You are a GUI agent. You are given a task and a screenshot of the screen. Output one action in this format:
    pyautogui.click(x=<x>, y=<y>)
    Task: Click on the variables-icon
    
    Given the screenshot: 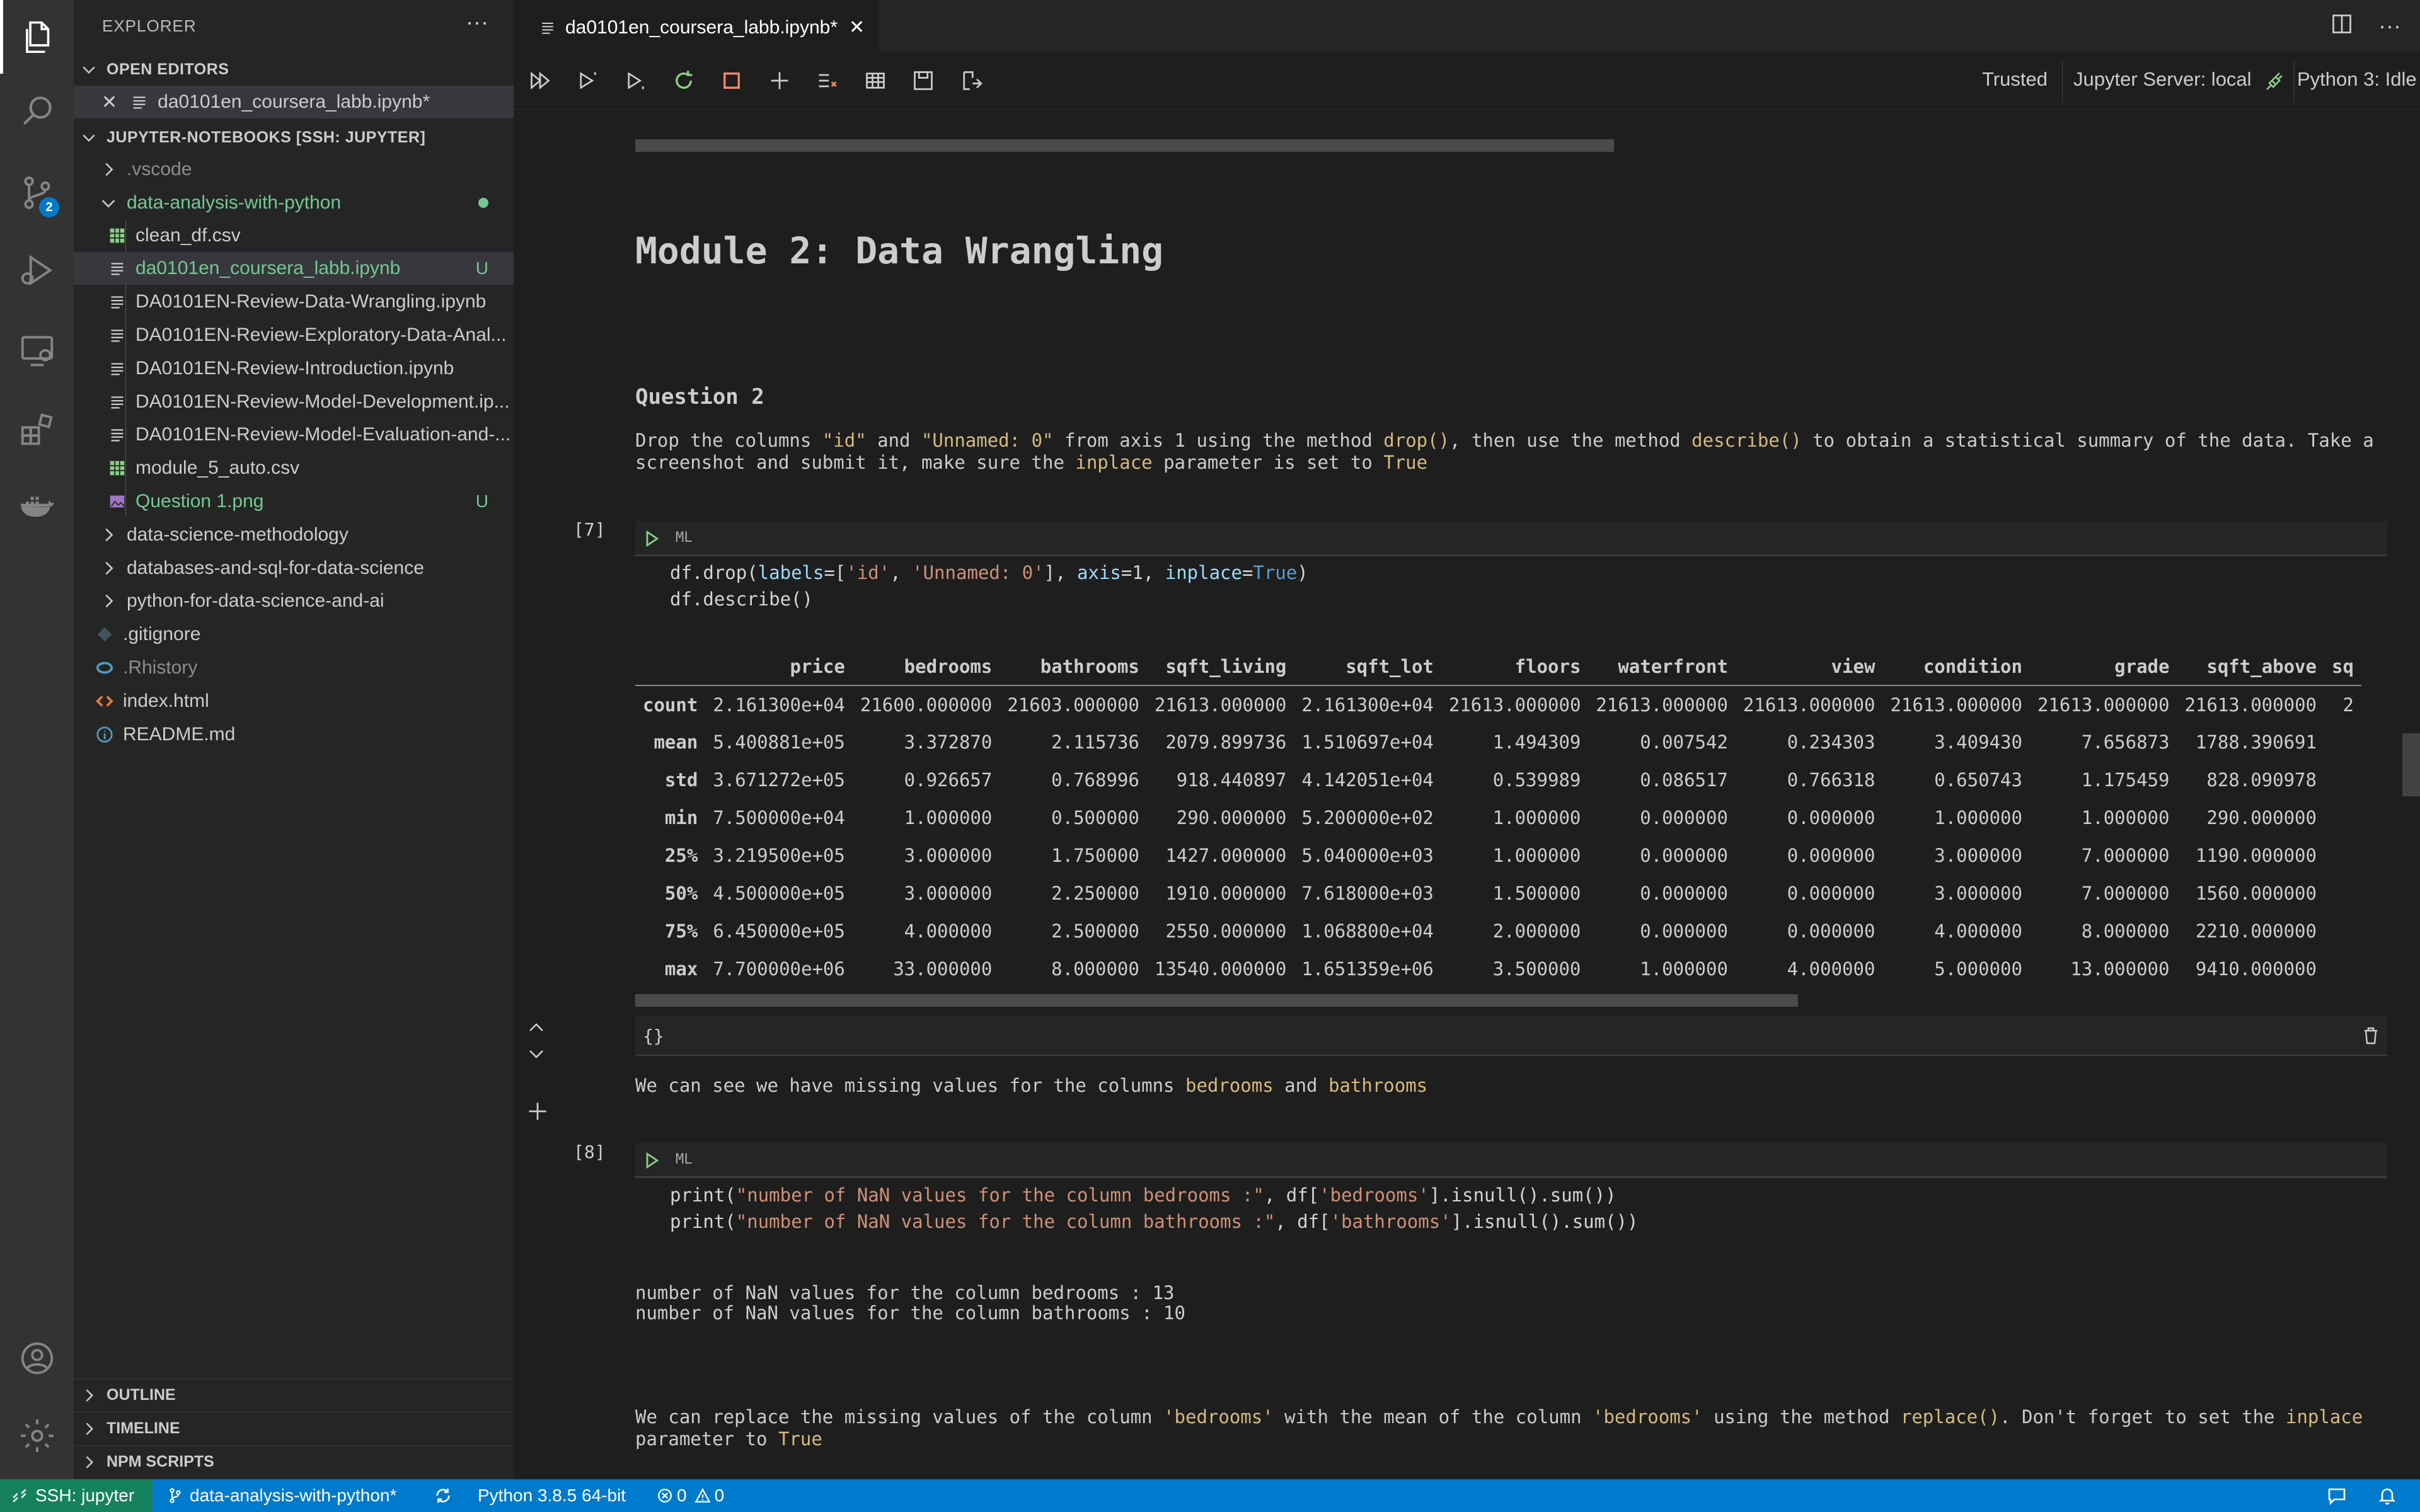 What is the action you would take?
    pyautogui.click(x=875, y=80)
    